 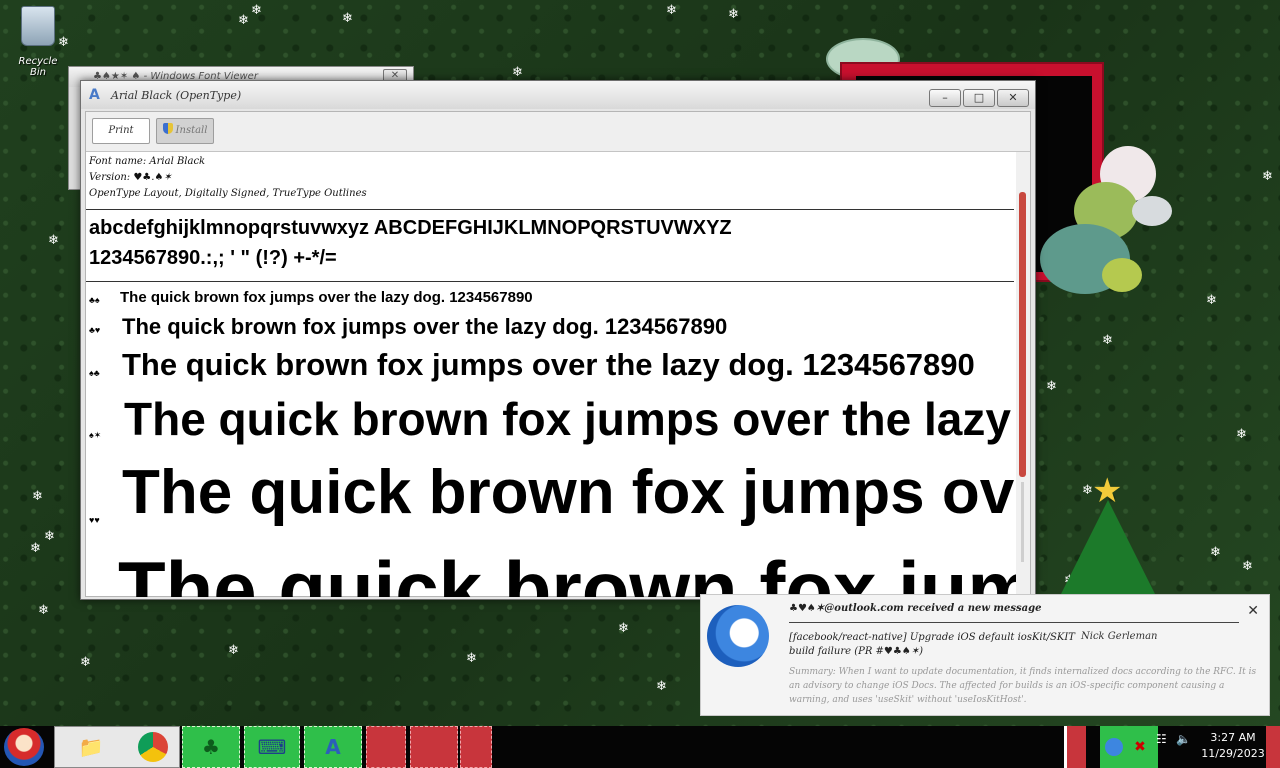 What do you see at coordinates (640, 747) in the screenshot?
I see `taskbar: 📁 ♣ ⌨ A ✖ ☷ 🔈 3:27 AM 11/29/2023` at bounding box center [640, 747].